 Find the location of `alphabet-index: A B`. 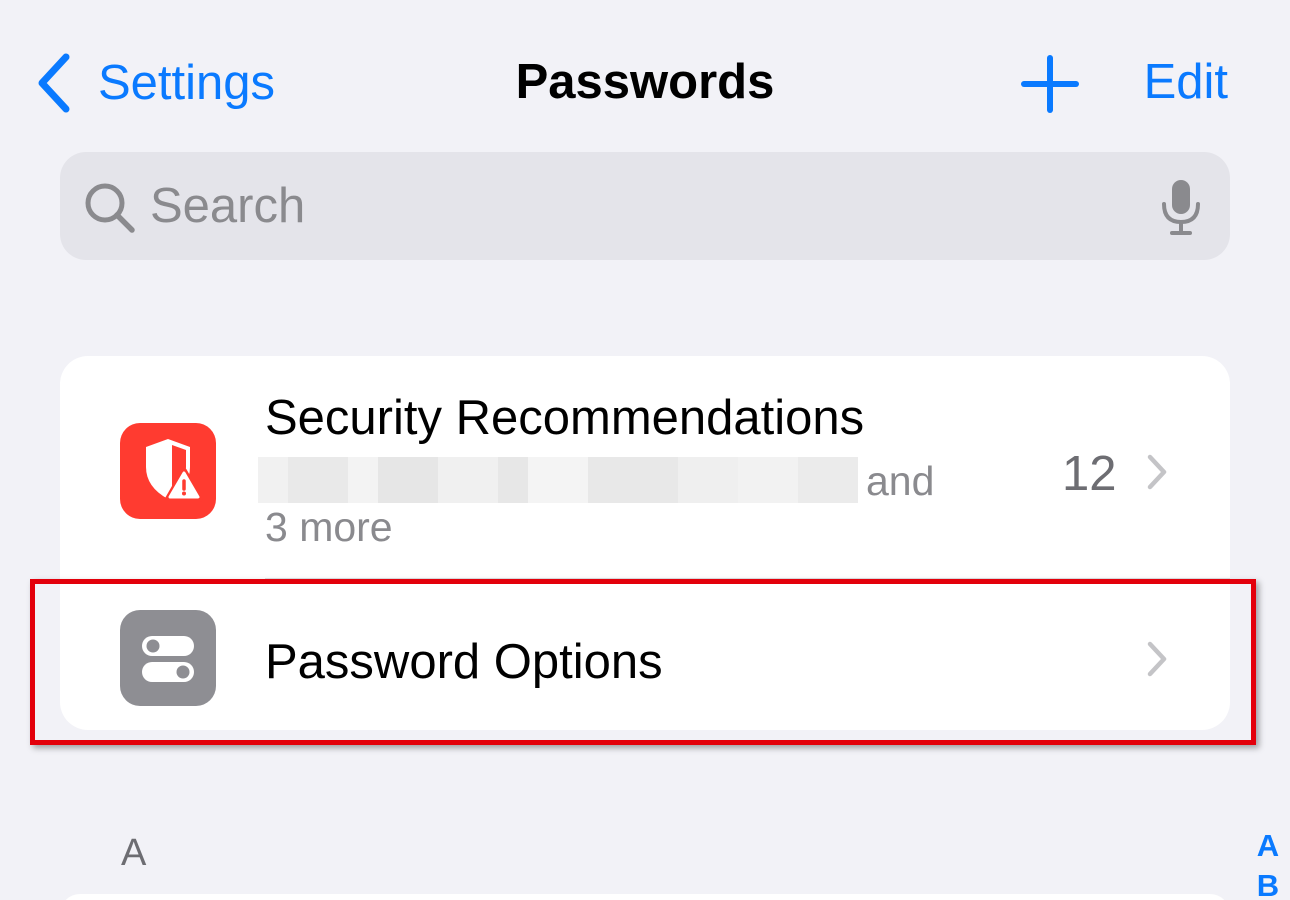

alphabet-index: A B is located at coordinates (1268, 863).